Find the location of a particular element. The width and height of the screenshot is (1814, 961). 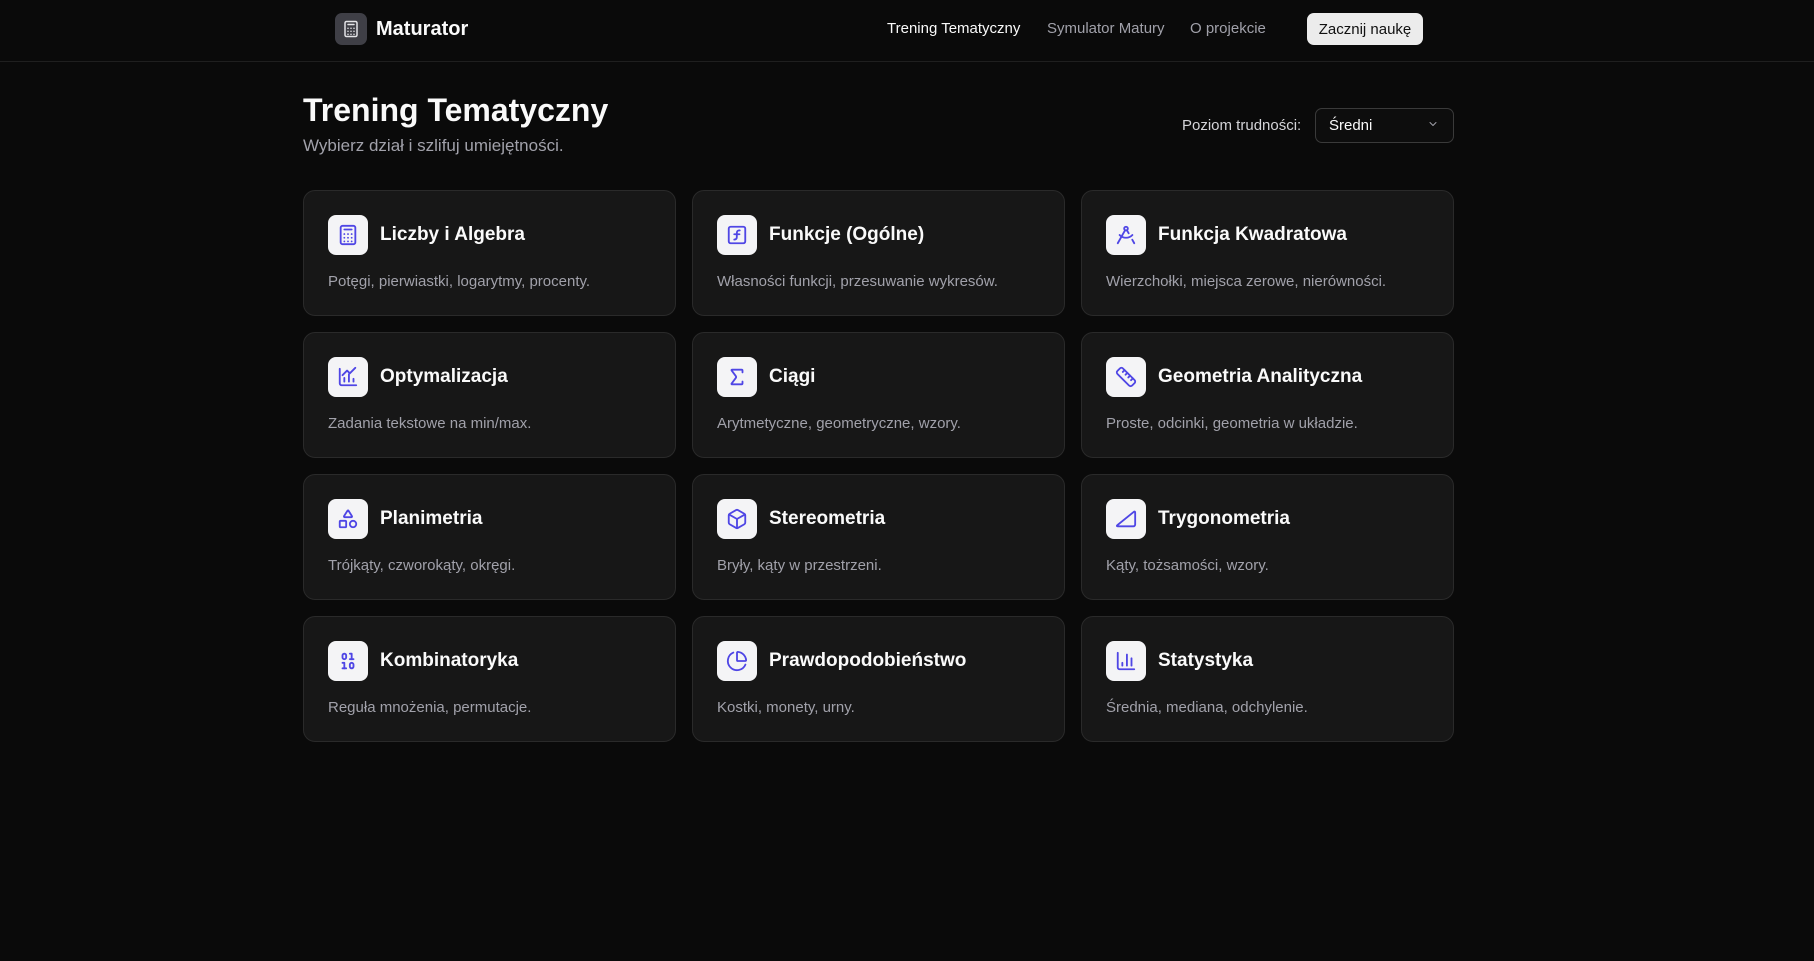

nav-link-o-projekcie: O projekcie is located at coordinates (1228, 28).